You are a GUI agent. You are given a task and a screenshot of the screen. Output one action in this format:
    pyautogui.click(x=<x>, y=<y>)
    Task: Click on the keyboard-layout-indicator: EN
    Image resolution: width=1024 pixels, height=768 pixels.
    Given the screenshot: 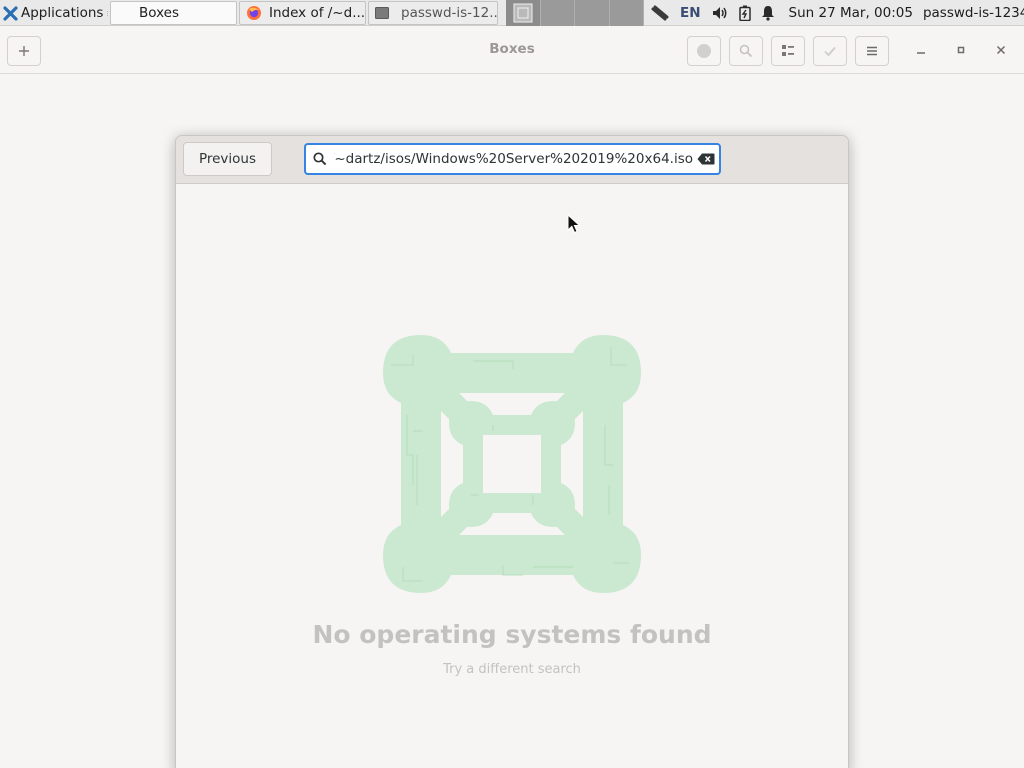 What is the action you would take?
    pyautogui.click(x=690, y=13)
    